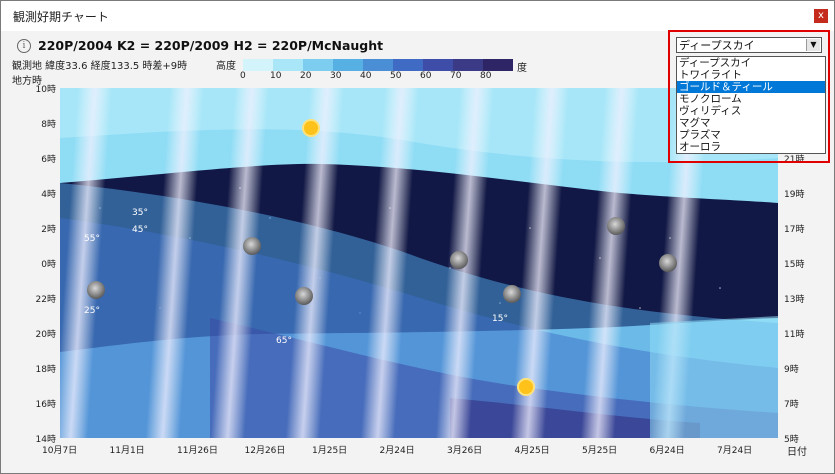 This screenshot has height=474, width=835. Describe the element at coordinates (48, 125) in the screenshot. I see `y-tick-left: 8時` at that location.